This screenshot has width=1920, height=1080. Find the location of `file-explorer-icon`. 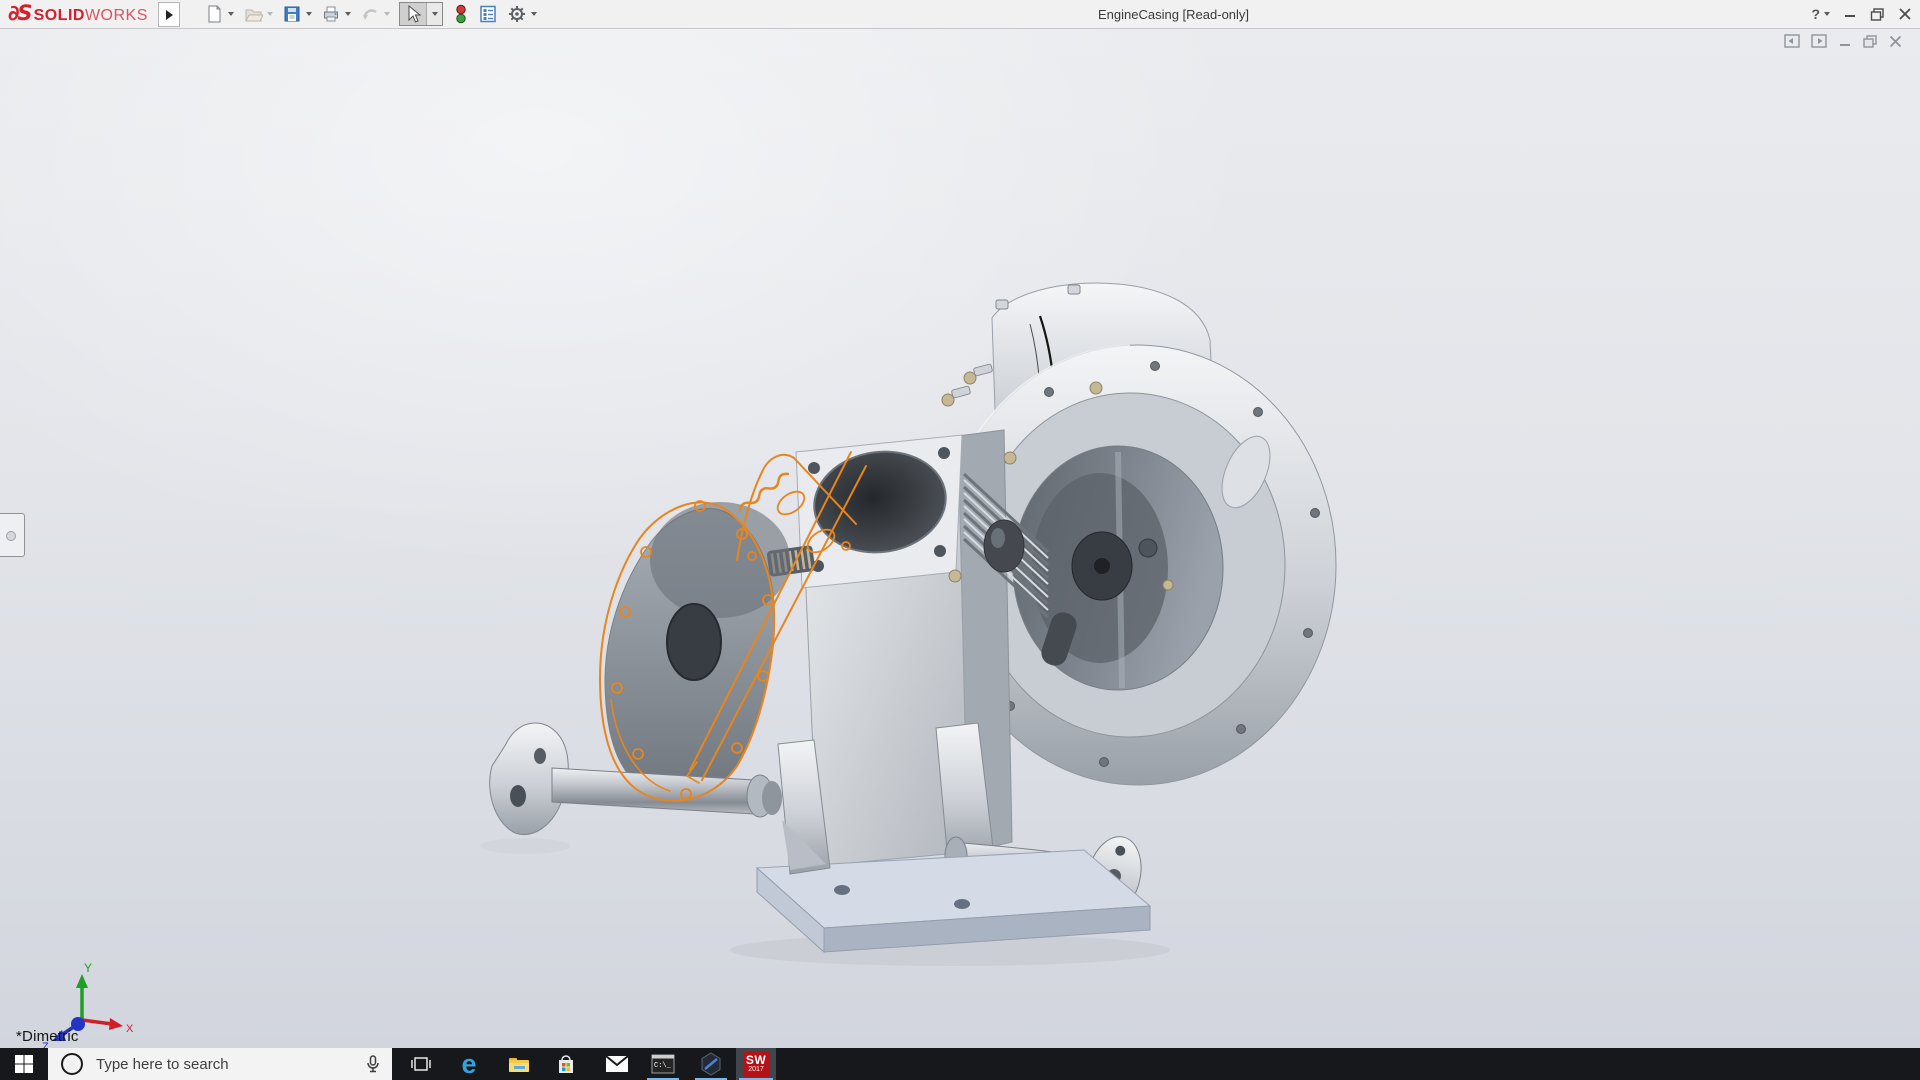

file-explorer-icon is located at coordinates (519, 1065).